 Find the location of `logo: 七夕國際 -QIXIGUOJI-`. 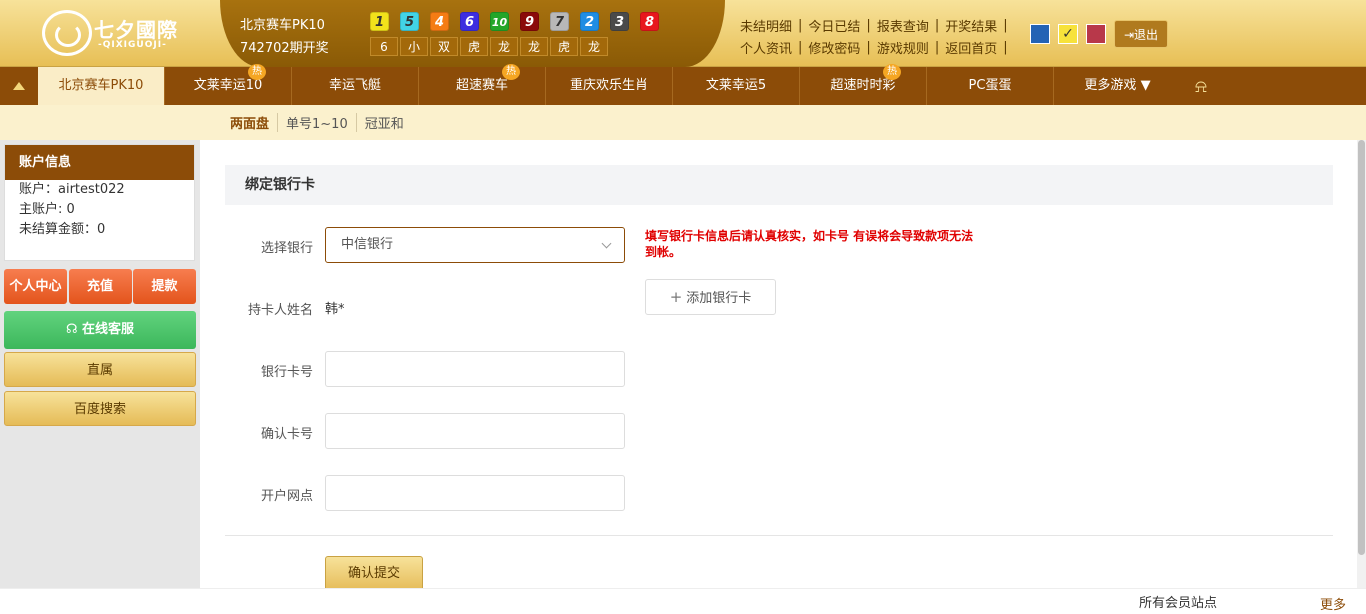

logo: 七夕國際 -QIXIGUOJI- is located at coordinates (114, 33).